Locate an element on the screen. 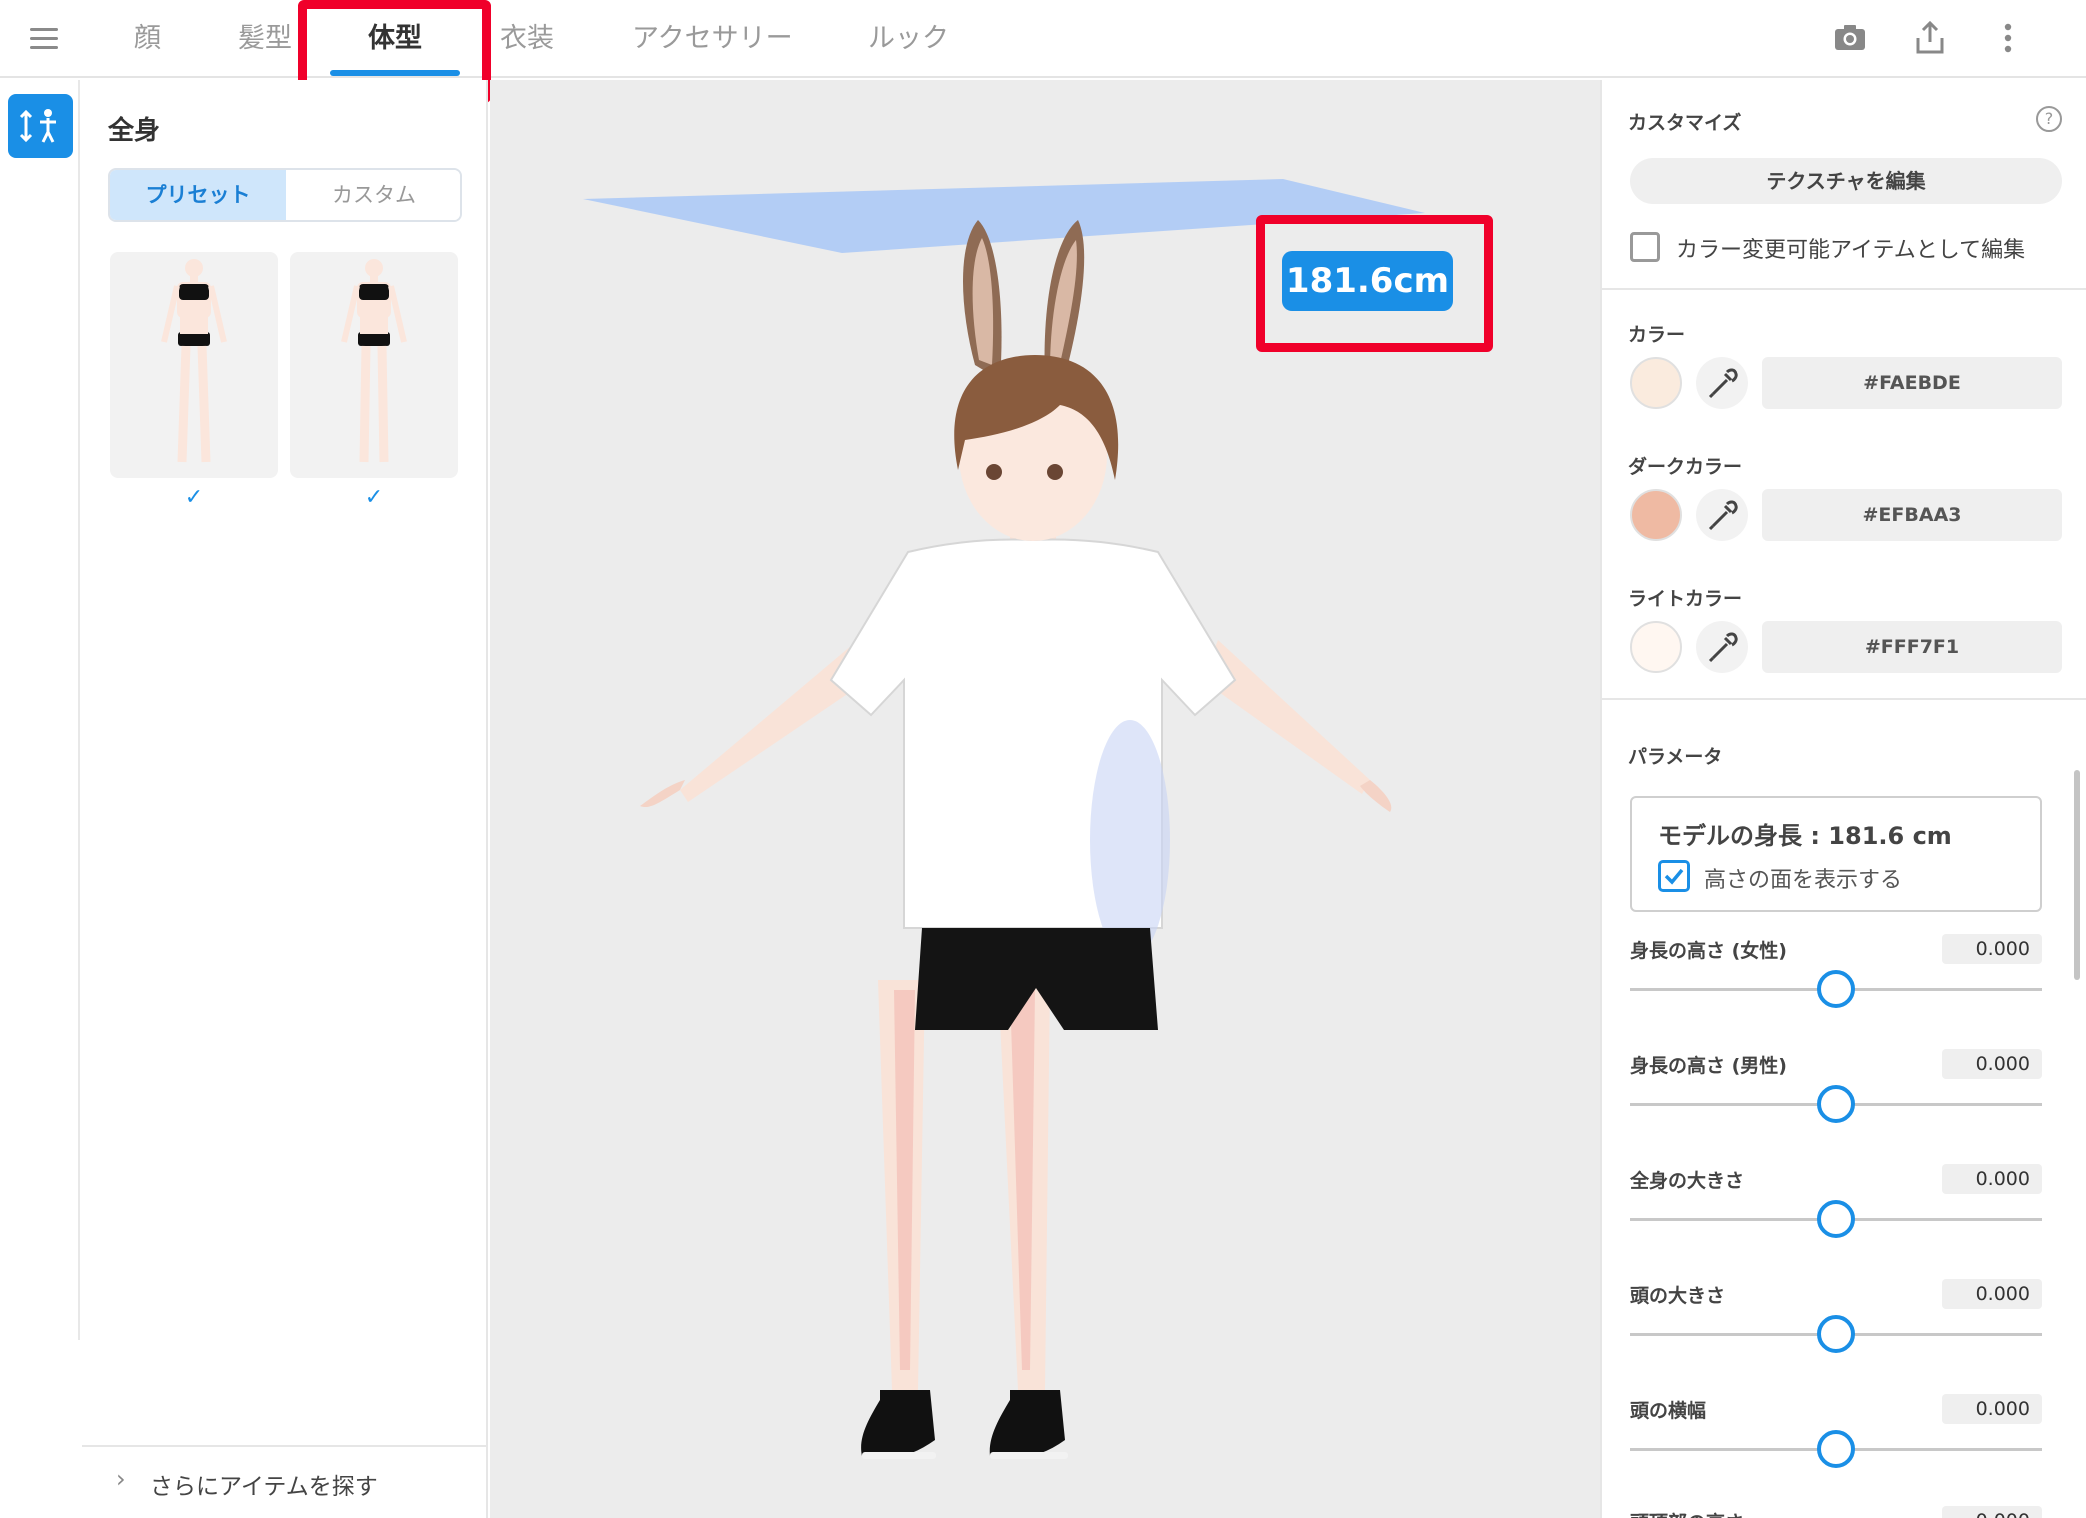 The image size is (2086, 1518). chevron-right-icon: › is located at coordinates (121, 1479).